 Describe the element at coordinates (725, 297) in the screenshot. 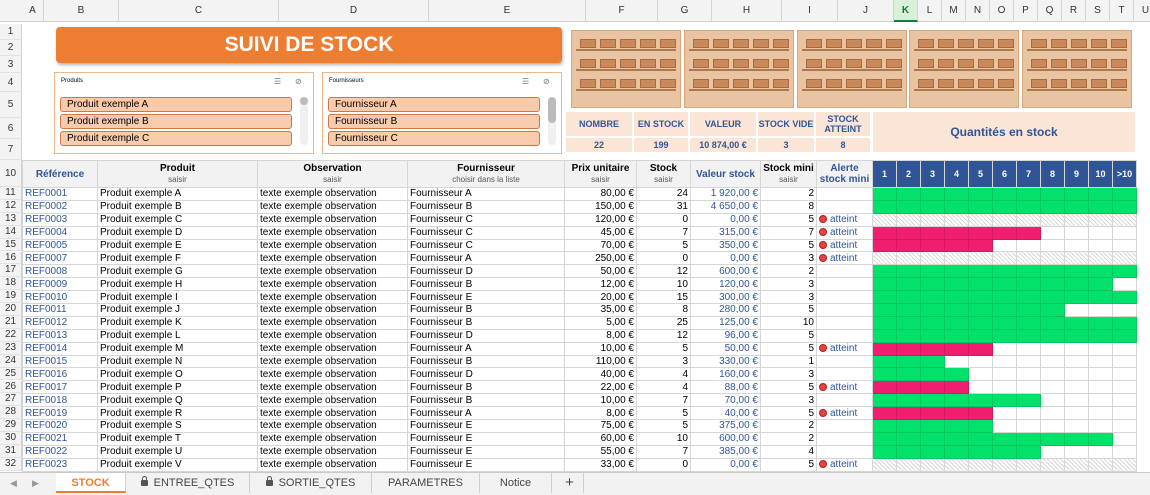

I see `cell-valeur: 300,00 €` at that location.